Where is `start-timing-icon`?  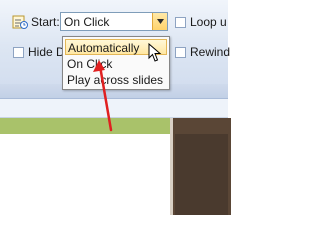
start-timing-icon is located at coordinates (20, 22).